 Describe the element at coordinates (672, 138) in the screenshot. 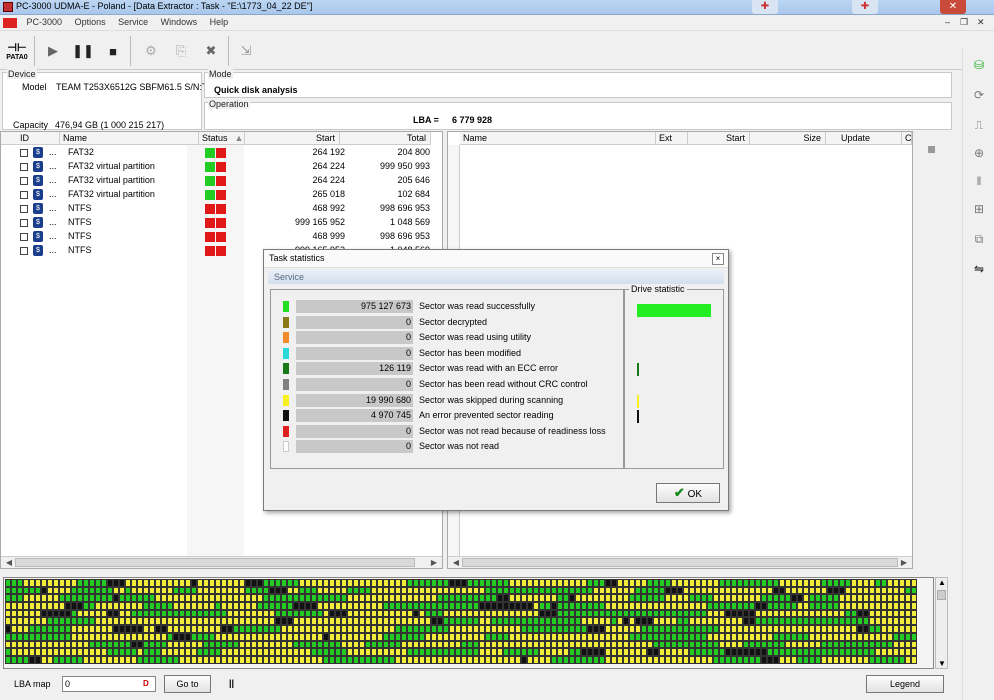

I see `col-ext: Ext` at that location.